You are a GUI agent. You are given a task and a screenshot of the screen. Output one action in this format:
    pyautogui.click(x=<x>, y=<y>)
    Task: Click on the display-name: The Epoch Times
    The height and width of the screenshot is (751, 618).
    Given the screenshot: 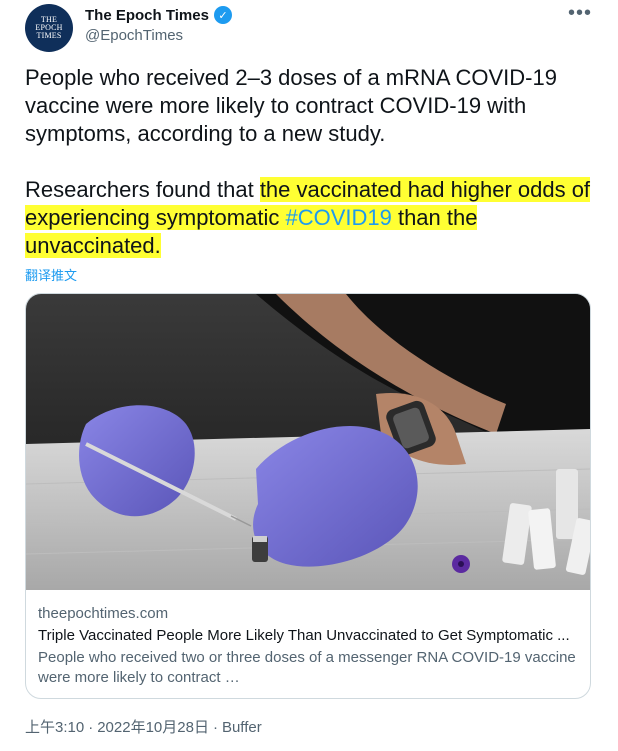 What is the action you would take?
    pyautogui.click(x=147, y=15)
    